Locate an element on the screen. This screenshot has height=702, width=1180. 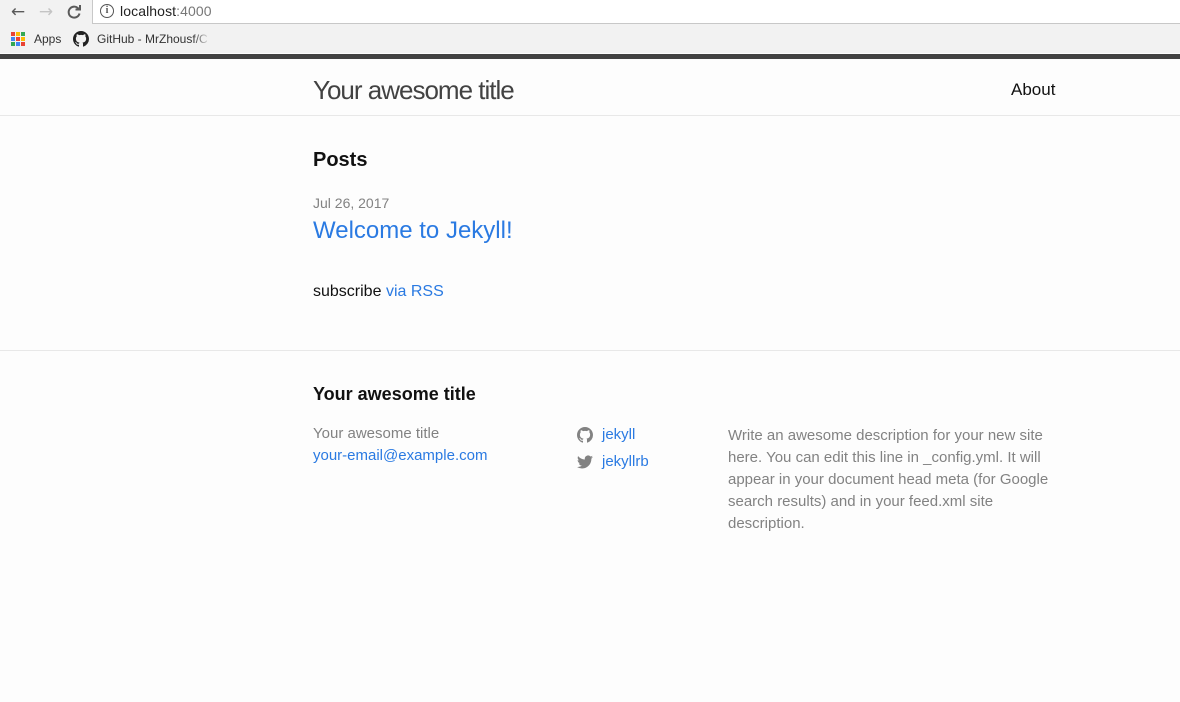
footer-heading: Your awesome title is located at coordinates (394, 394).